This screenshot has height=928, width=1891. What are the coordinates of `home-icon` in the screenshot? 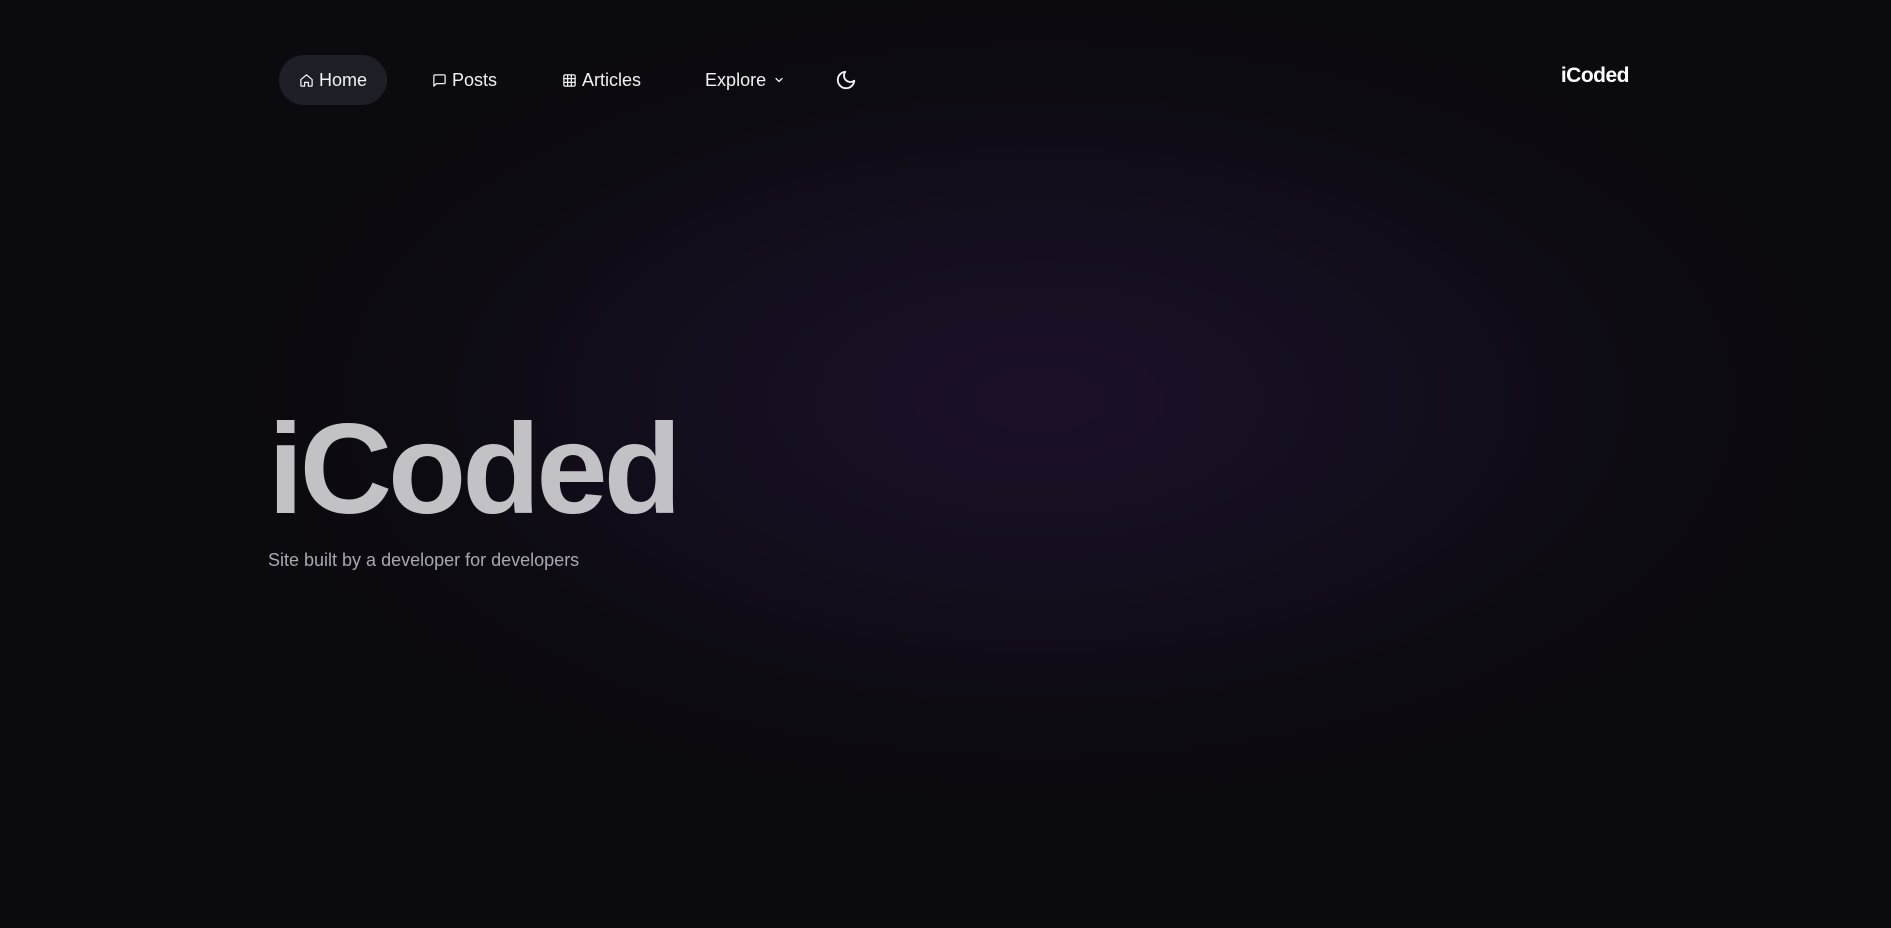 It's located at (306, 80).